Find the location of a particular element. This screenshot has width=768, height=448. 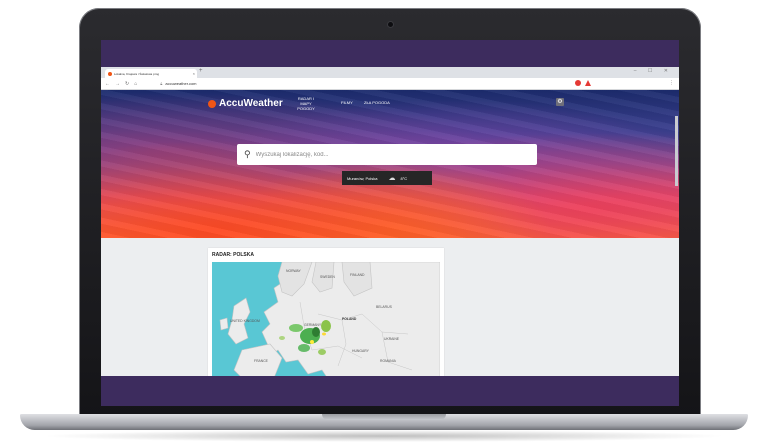

address-bar: ←→↻⌂ 🔒︎ accuweather.com ⋮ is located at coordinates (390, 84).